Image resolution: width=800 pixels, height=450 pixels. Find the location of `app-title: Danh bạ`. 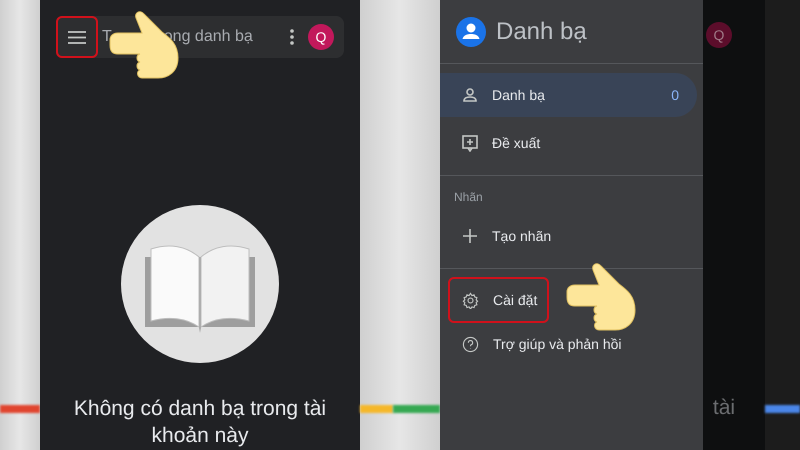

app-title: Danh bạ is located at coordinates (541, 32).